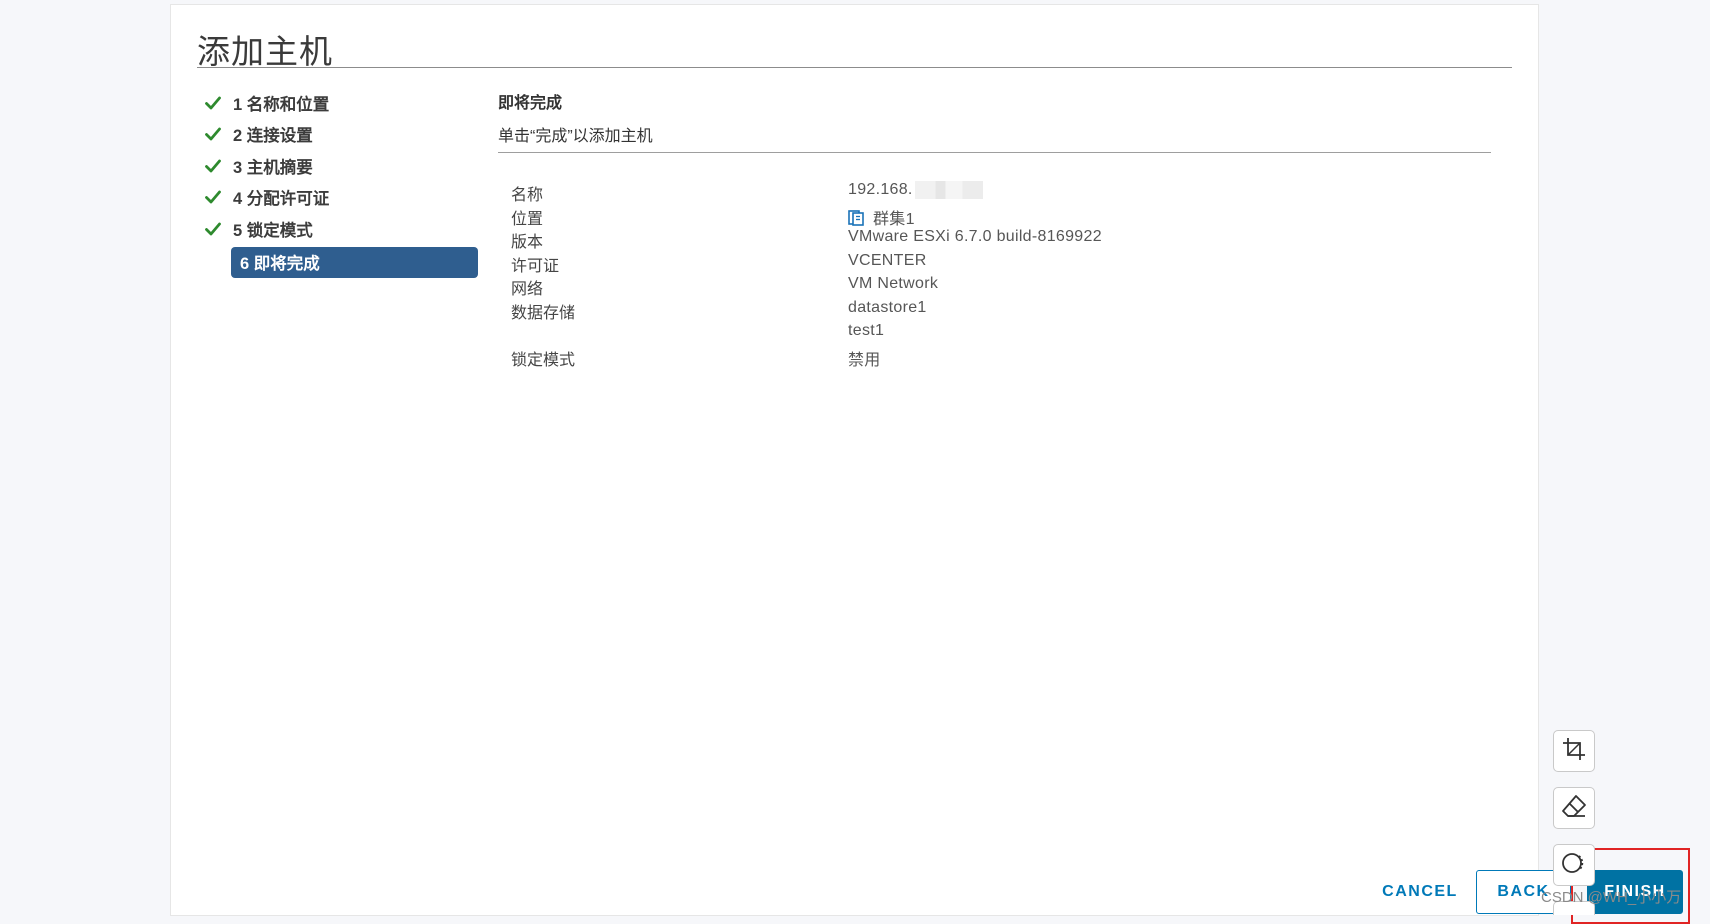  I want to click on watermark: CSDN @WH_小小万, so click(1611, 897).